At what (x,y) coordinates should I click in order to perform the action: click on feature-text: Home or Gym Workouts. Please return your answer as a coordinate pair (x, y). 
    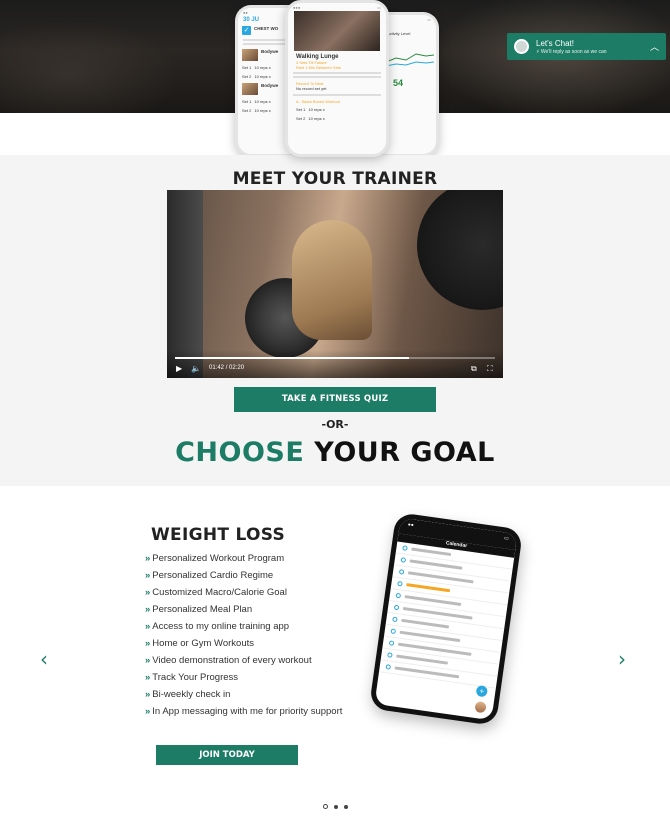
    Looking at the image, I should click on (203, 643).